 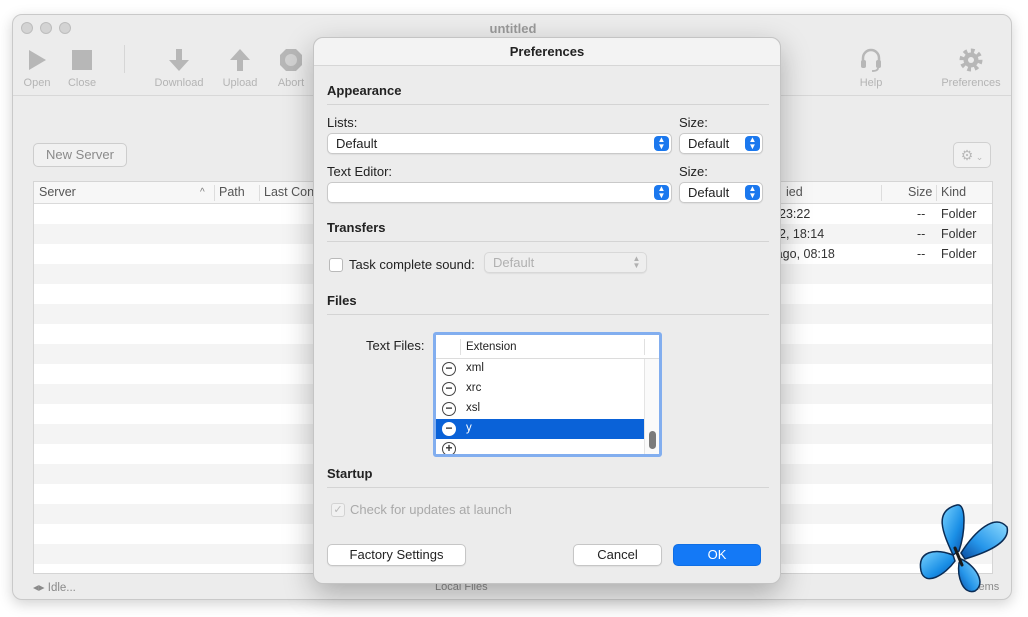 I want to click on extensions-table: Extension − xml − xrc − xsl − y +, so click(x=547, y=394).